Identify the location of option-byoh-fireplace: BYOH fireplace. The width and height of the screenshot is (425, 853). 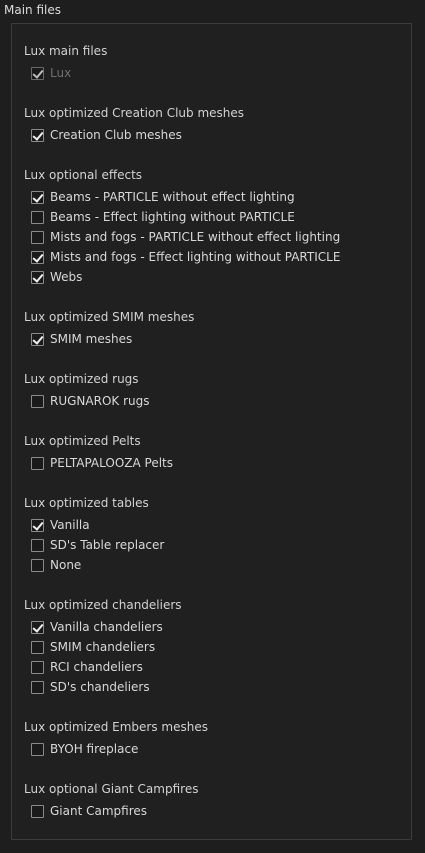
(214, 749).